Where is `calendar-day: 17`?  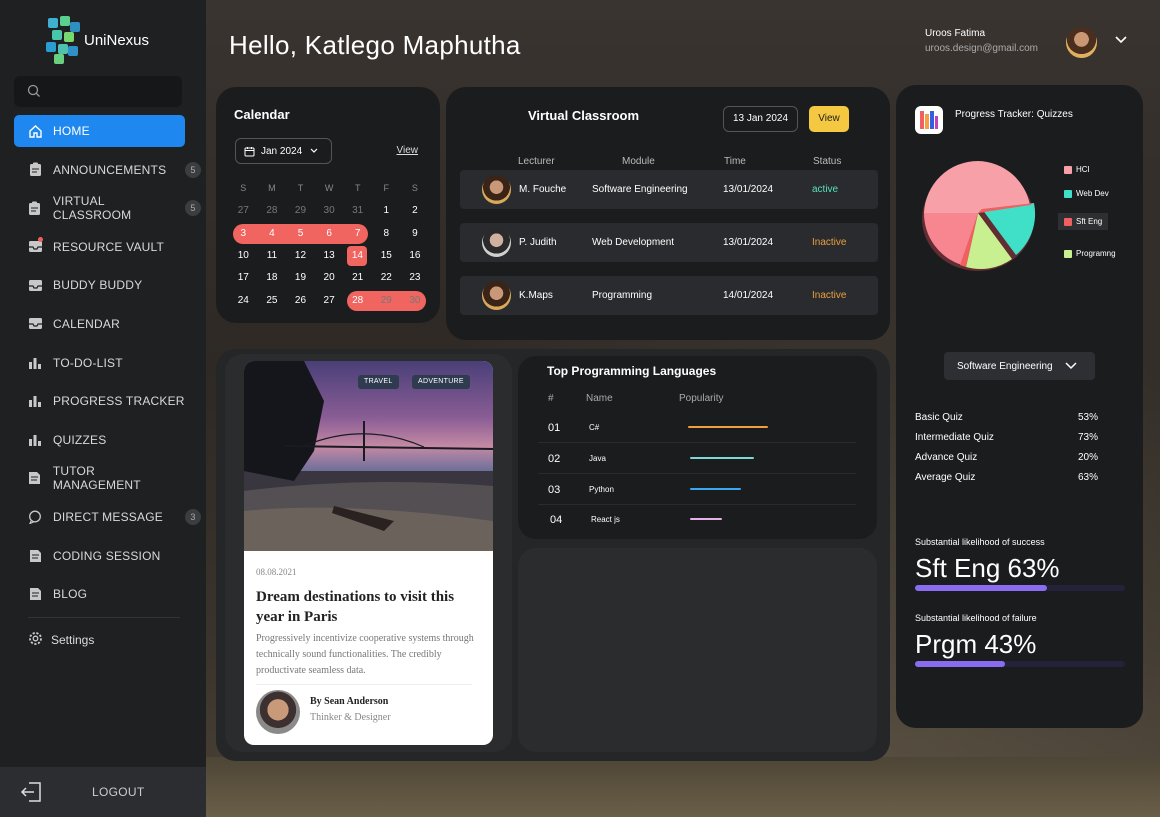 calendar-day: 17 is located at coordinates (243, 278).